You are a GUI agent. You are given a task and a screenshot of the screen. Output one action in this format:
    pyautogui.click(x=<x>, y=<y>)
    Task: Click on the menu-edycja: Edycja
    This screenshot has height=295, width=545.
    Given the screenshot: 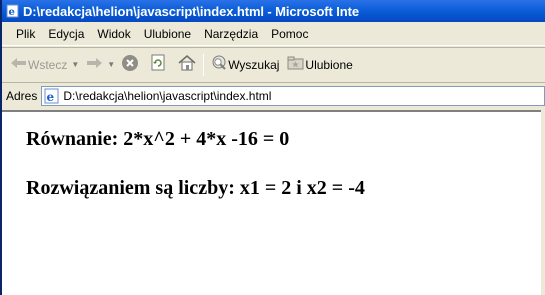 What is the action you would take?
    pyautogui.click(x=66, y=34)
    